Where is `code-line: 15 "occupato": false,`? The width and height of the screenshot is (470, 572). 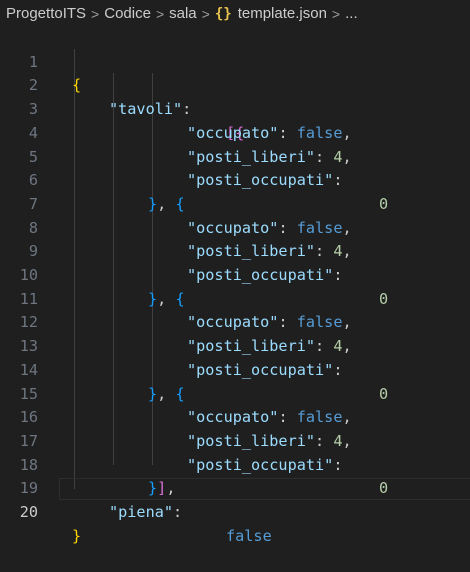 code-line: 15 "occupato": false, is located at coordinates (235, 393).